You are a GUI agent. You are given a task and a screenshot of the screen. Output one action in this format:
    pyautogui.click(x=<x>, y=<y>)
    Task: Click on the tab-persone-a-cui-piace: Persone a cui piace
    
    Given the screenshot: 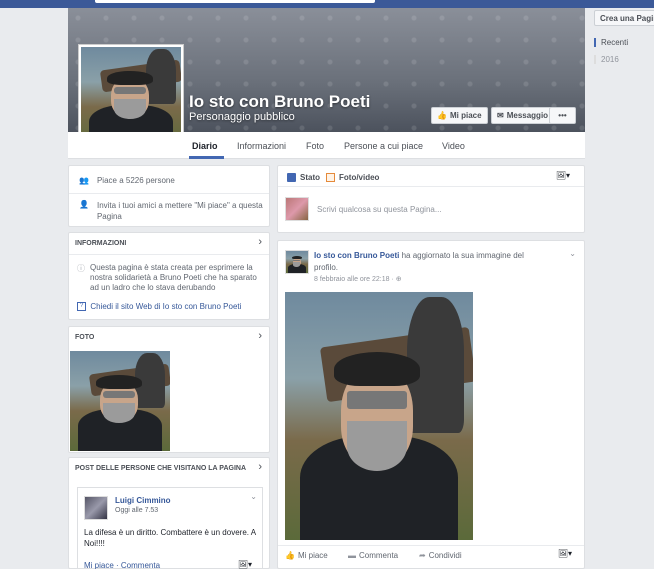 What is the action you would take?
    pyautogui.click(x=383, y=146)
    